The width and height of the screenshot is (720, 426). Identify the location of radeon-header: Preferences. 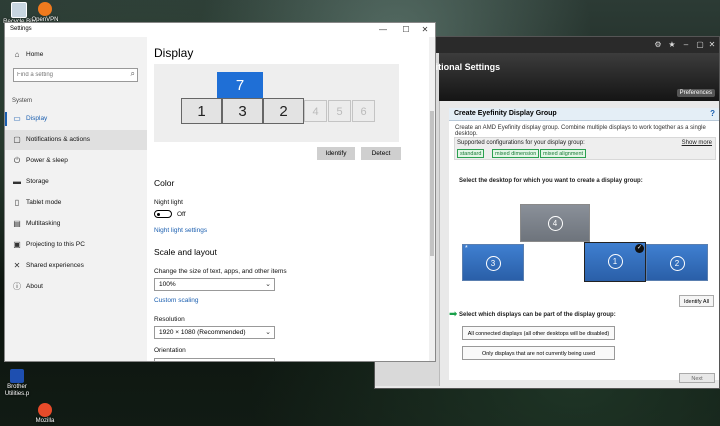
(579, 77).